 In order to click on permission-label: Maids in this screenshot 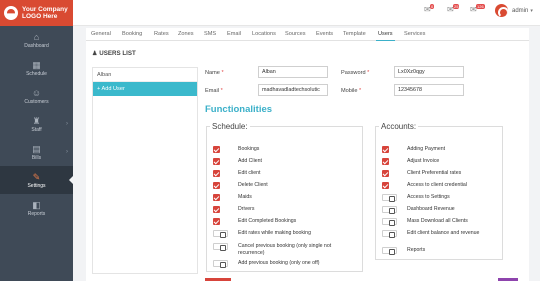, I will do `click(245, 197)`.